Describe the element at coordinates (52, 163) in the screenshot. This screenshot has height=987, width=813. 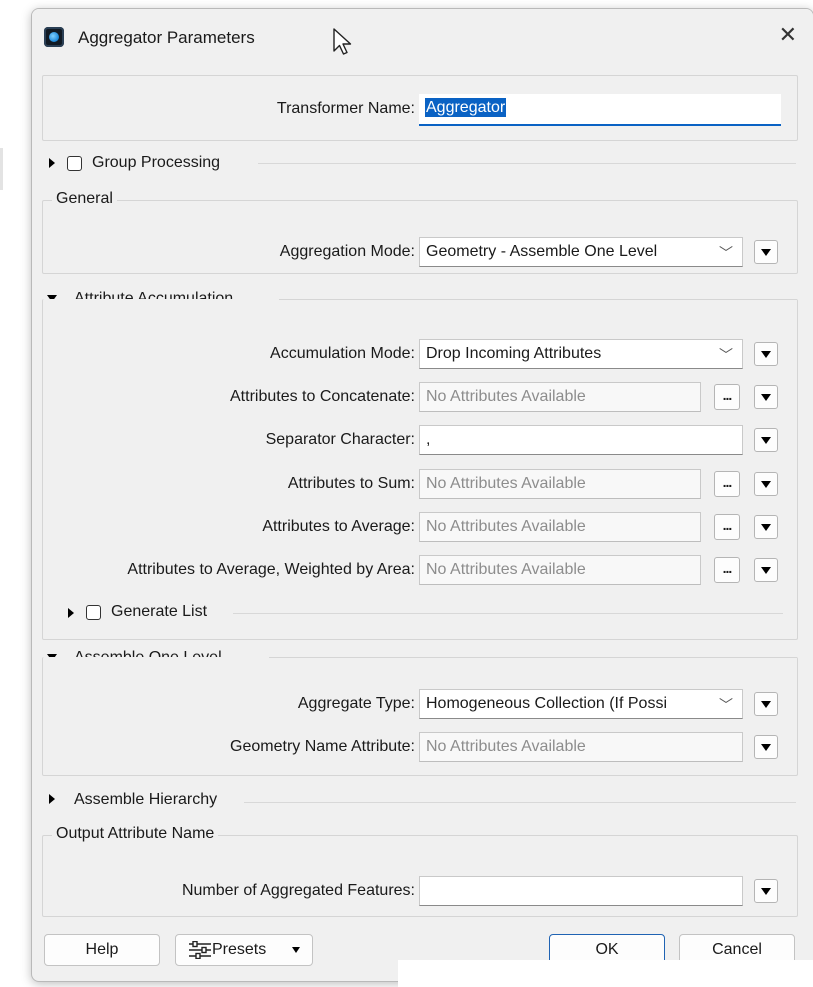
I see `group-processing-expand-icon` at that location.